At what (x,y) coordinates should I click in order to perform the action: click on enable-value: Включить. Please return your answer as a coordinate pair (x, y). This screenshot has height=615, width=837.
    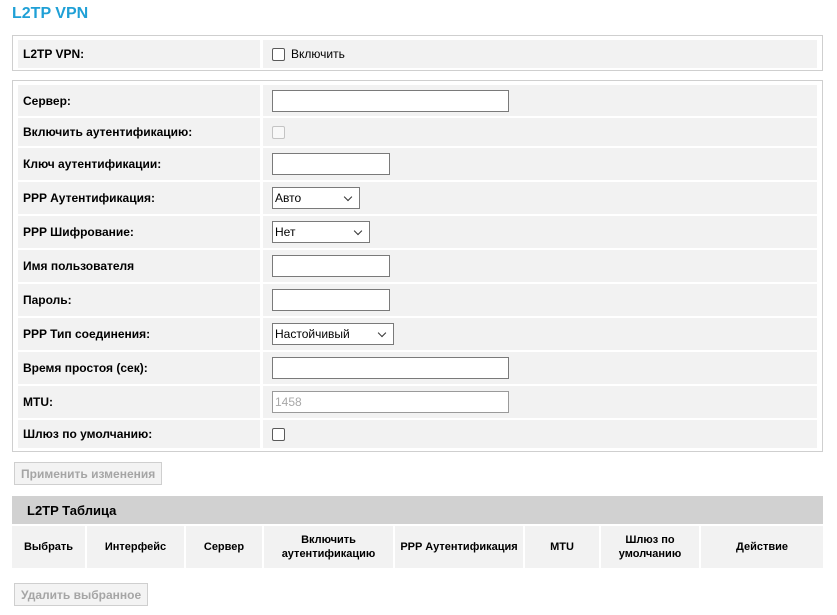
    Looking at the image, I should click on (540, 54).